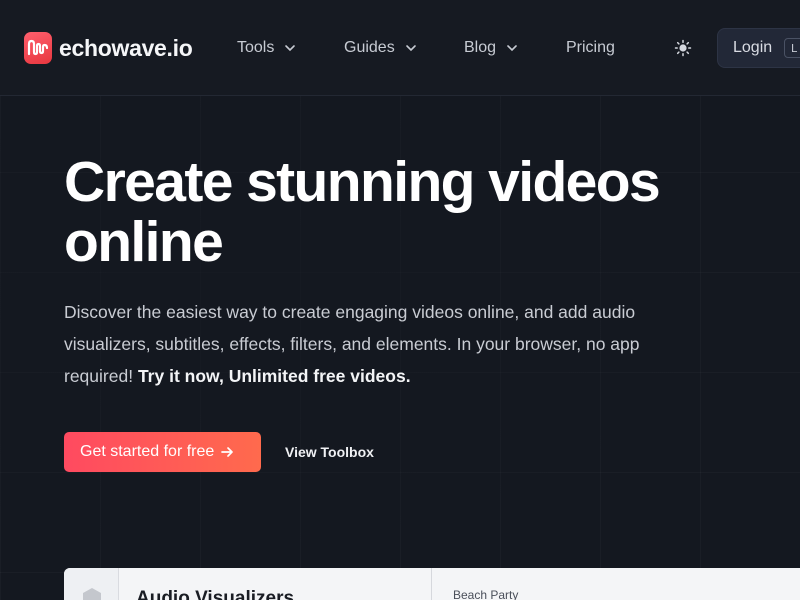 The width and height of the screenshot is (800, 600). I want to click on get-started-button: Get started for free, so click(162, 452).